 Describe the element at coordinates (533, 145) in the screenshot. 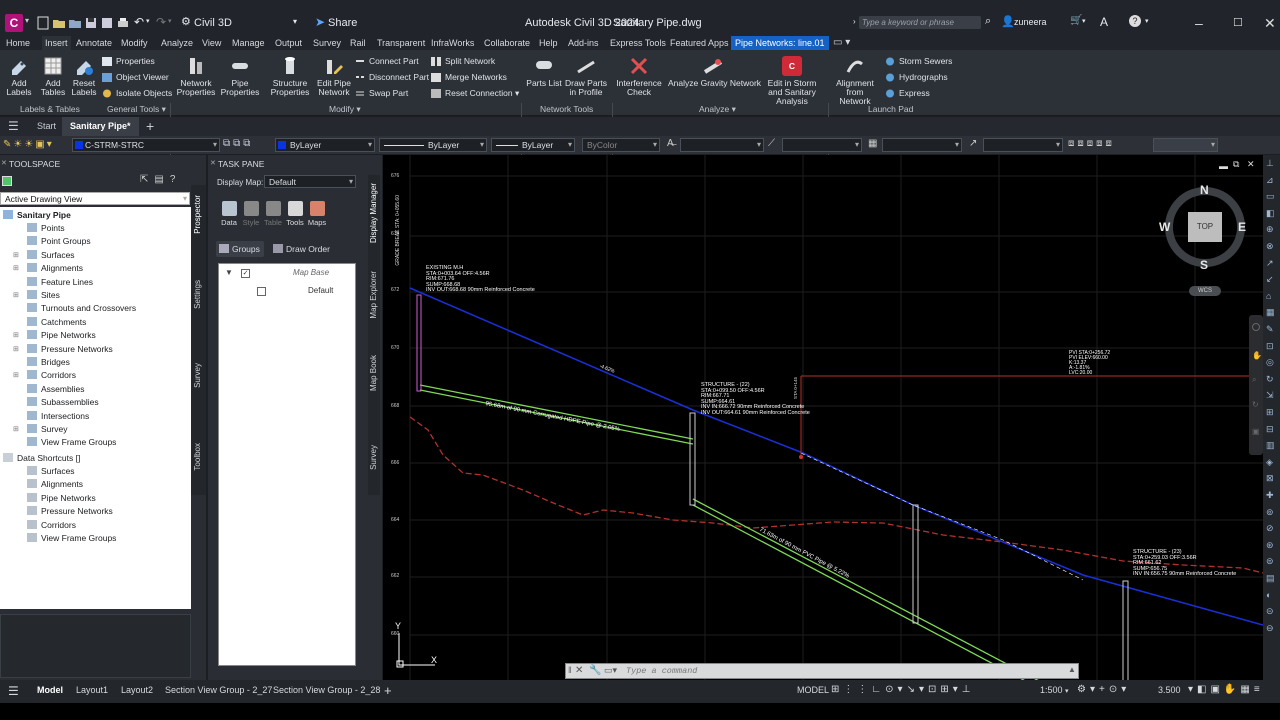

I see `lineweight-dropdown: ByLayer` at that location.